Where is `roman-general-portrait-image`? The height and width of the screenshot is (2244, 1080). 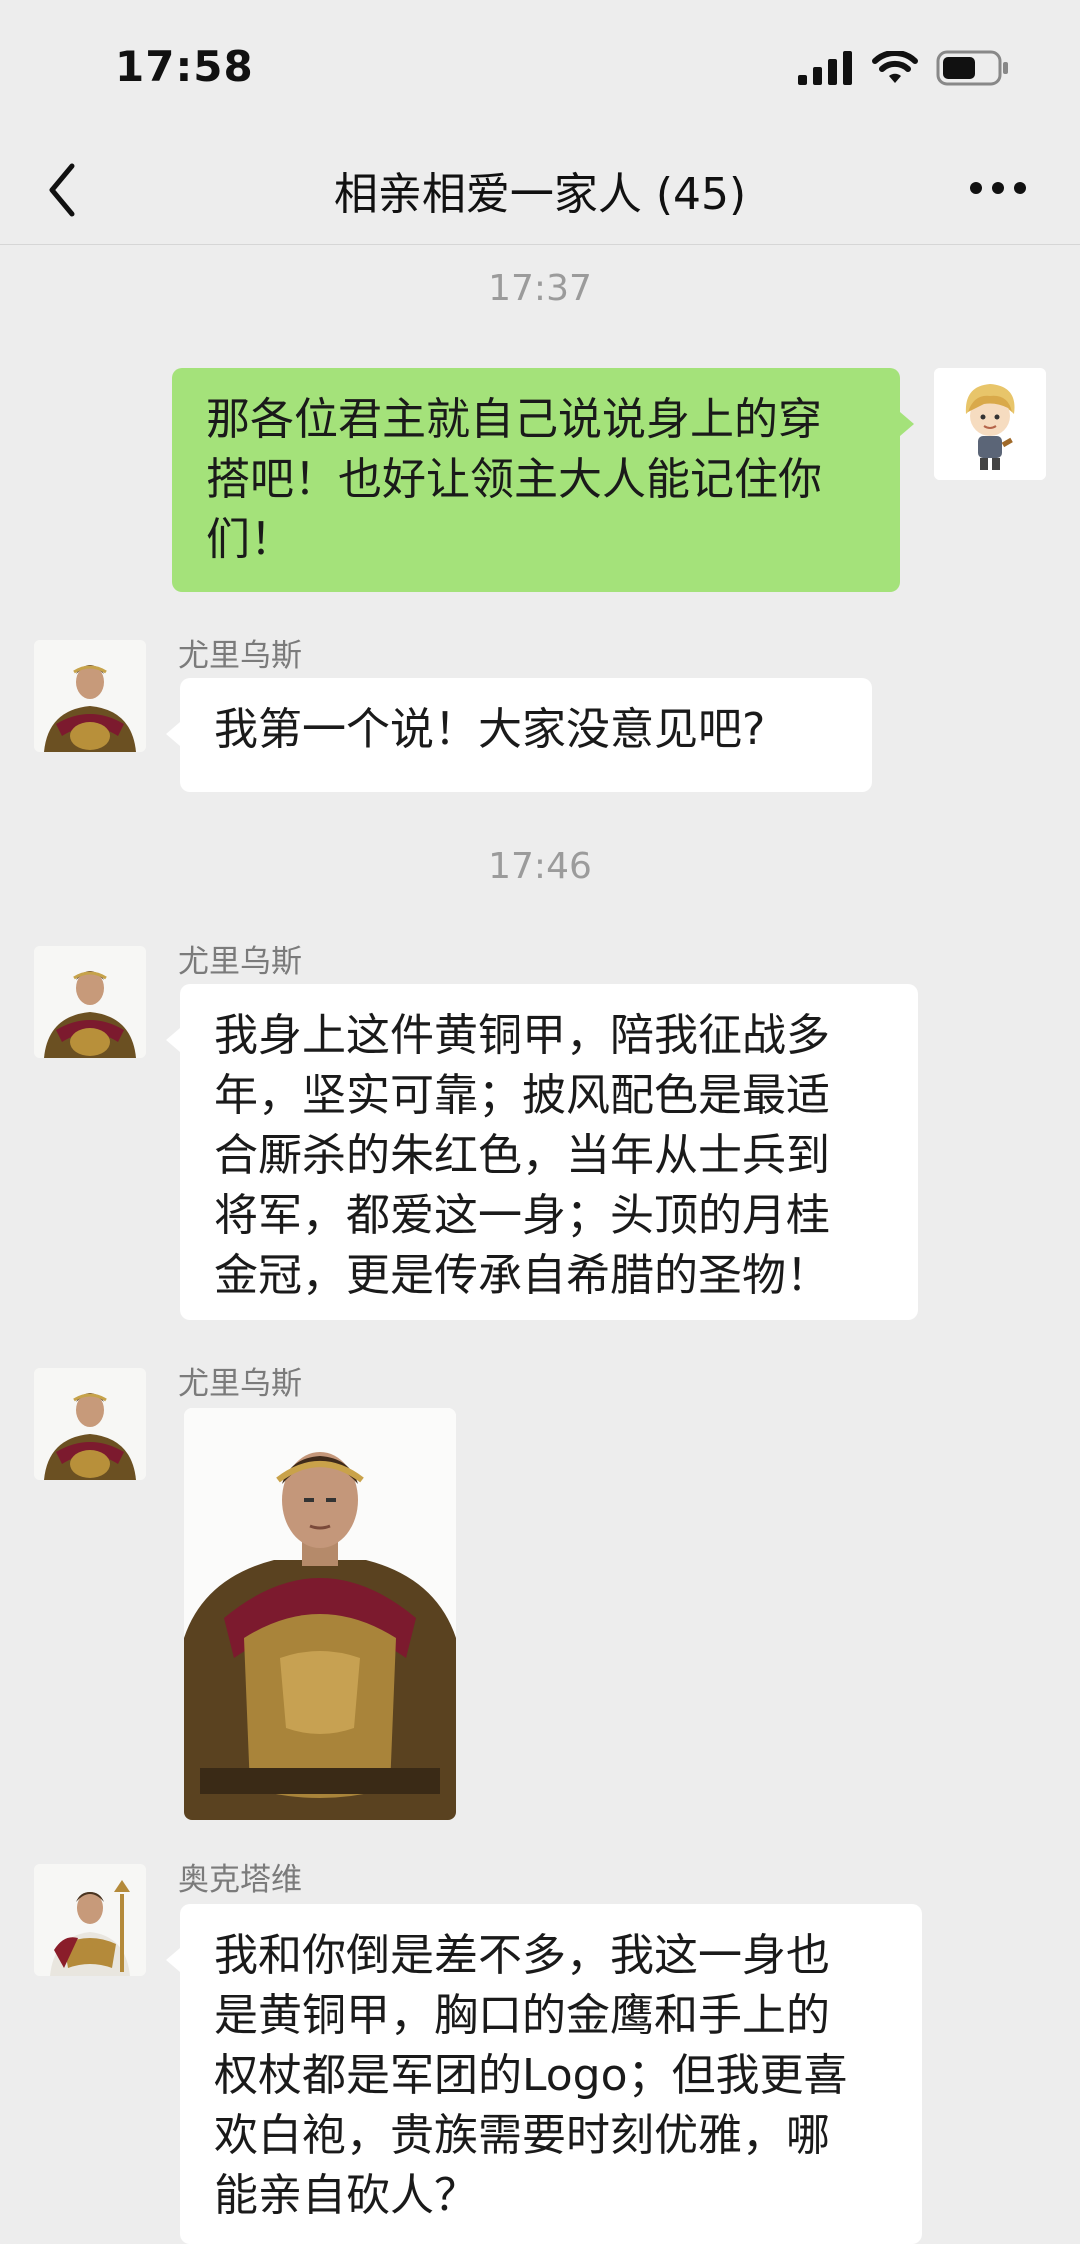
roman-general-portrait-image is located at coordinates (320, 1614).